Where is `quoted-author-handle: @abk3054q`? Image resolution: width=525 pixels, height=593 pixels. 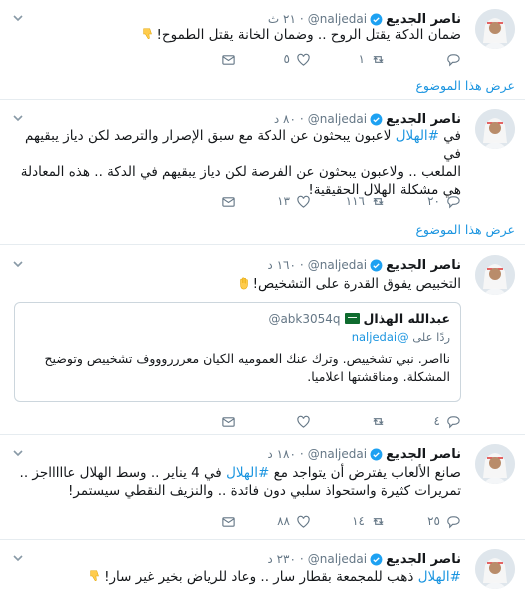
quoted-author-handle: @abk3054q is located at coordinates (304, 318).